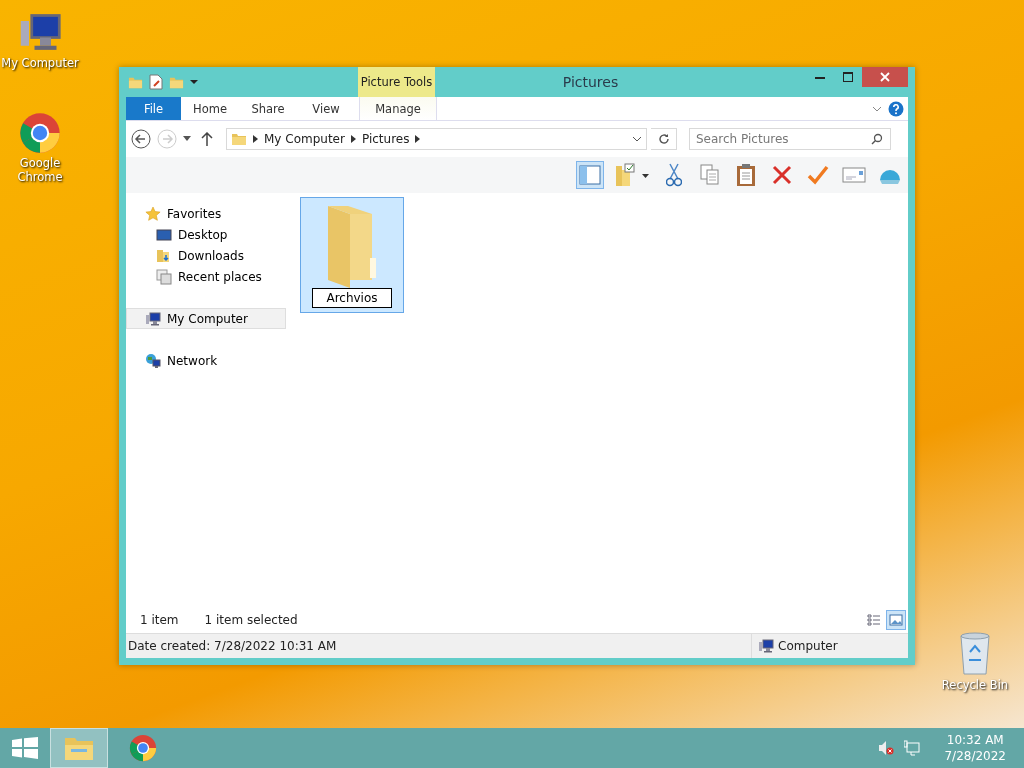  Describe the element at coordinates (352, 255) in the screenshot. I see `folder-tile: Archvios` at that location.